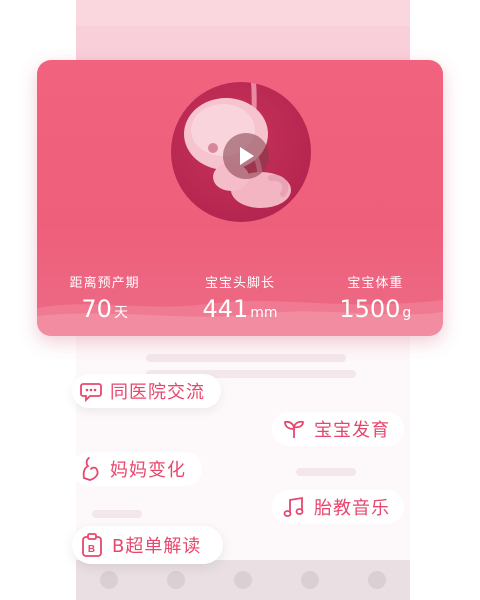 The height and width of the screenshot is (600, 480). I want to click on b-ultrasound-label: B超单解读, so click(157, 546).